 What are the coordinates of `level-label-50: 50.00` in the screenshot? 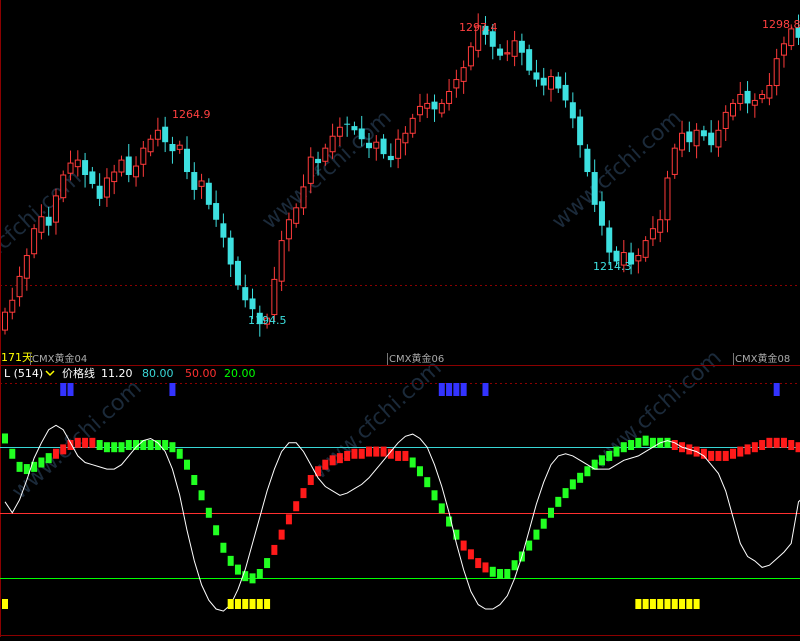 It's located at (201, 373).